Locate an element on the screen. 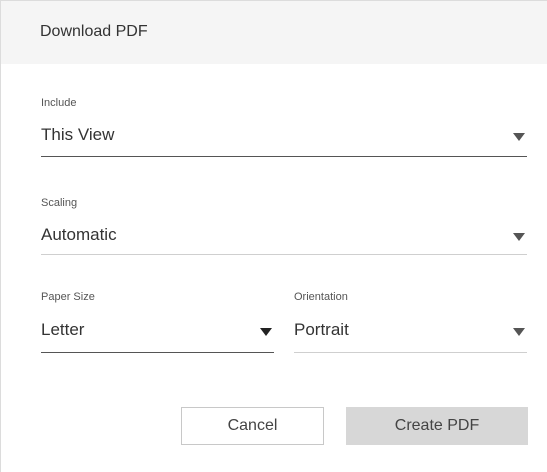  paper-size-field: Paper Size Letter is located at coordinates (157, 322).